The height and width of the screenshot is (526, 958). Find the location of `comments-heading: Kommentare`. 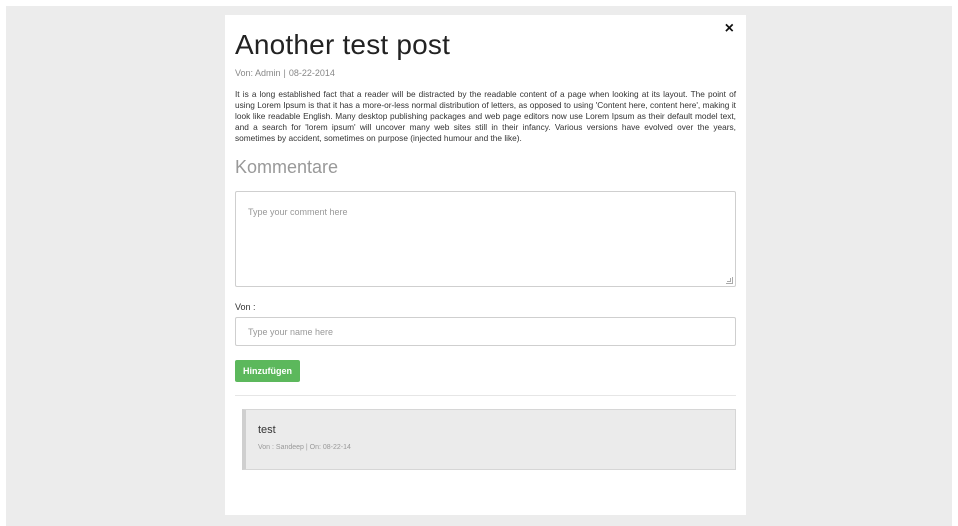

comments-heading: Kommentare is located at coordinates (287, 167).